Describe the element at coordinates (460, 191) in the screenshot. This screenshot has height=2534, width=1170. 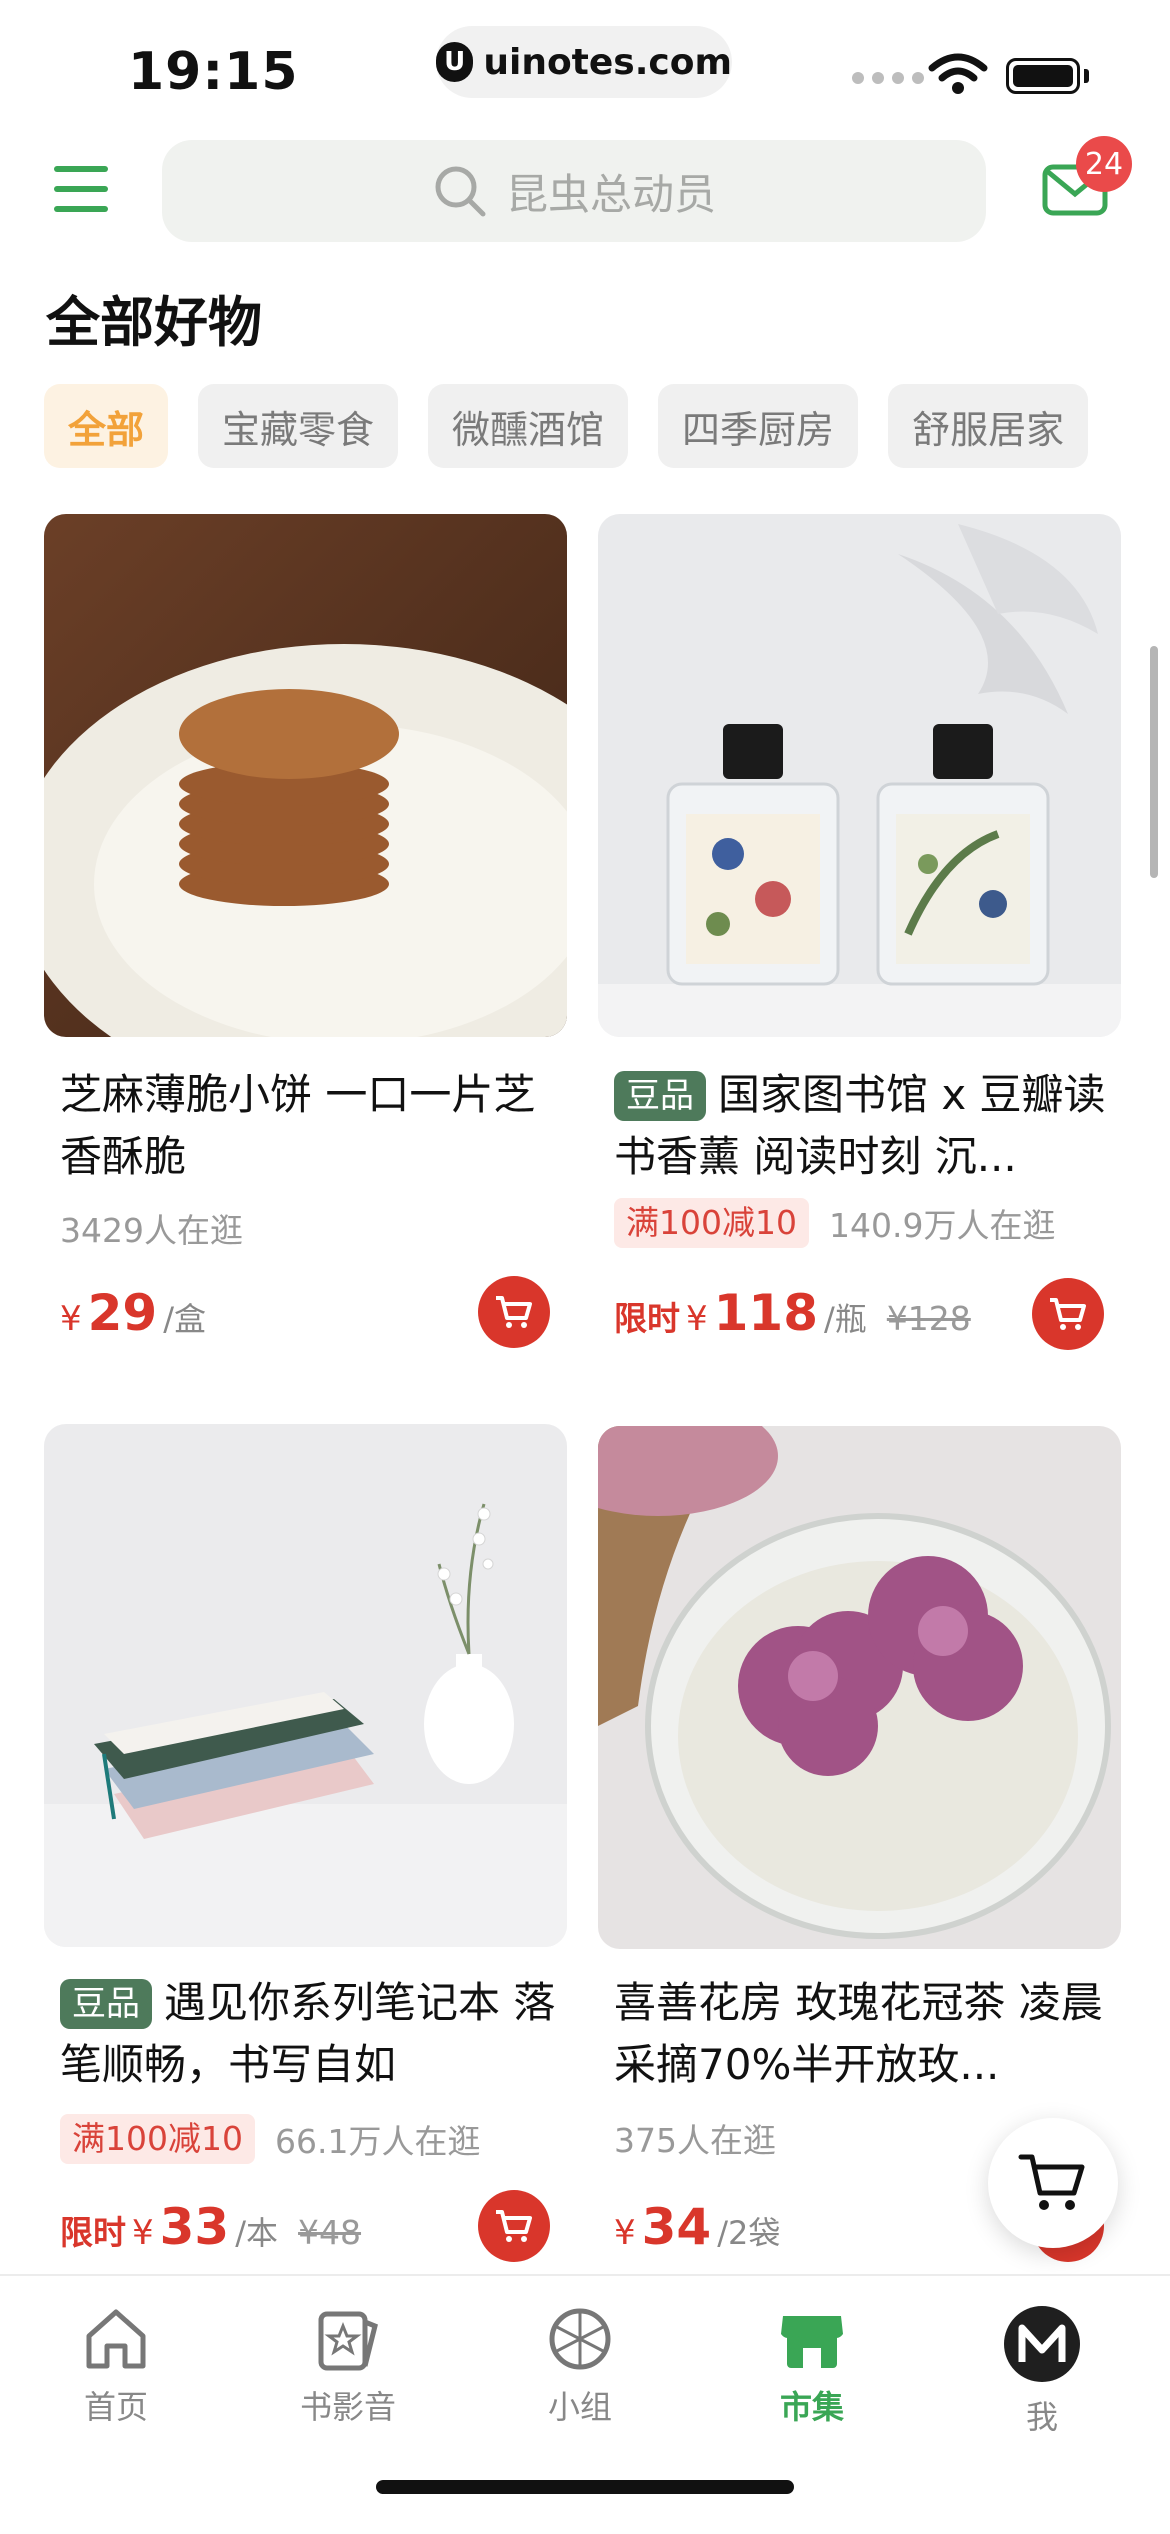
I see `search-icon` at that location.